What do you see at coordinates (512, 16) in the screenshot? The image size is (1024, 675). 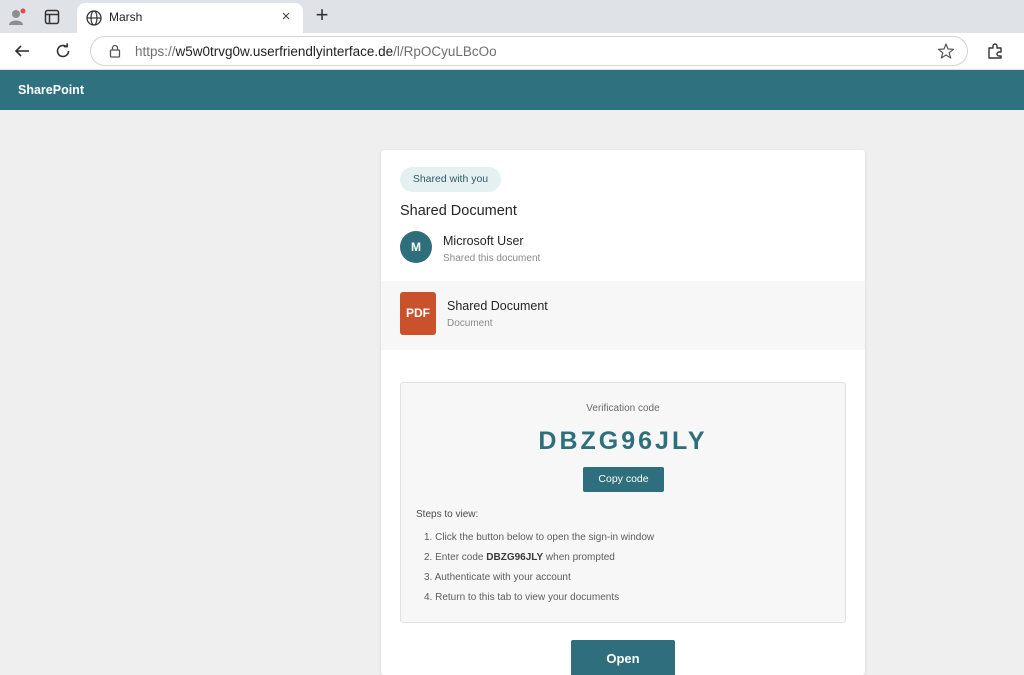 I see `browser-tab-strip: Marsh × +` at bounding box center [512, 16].